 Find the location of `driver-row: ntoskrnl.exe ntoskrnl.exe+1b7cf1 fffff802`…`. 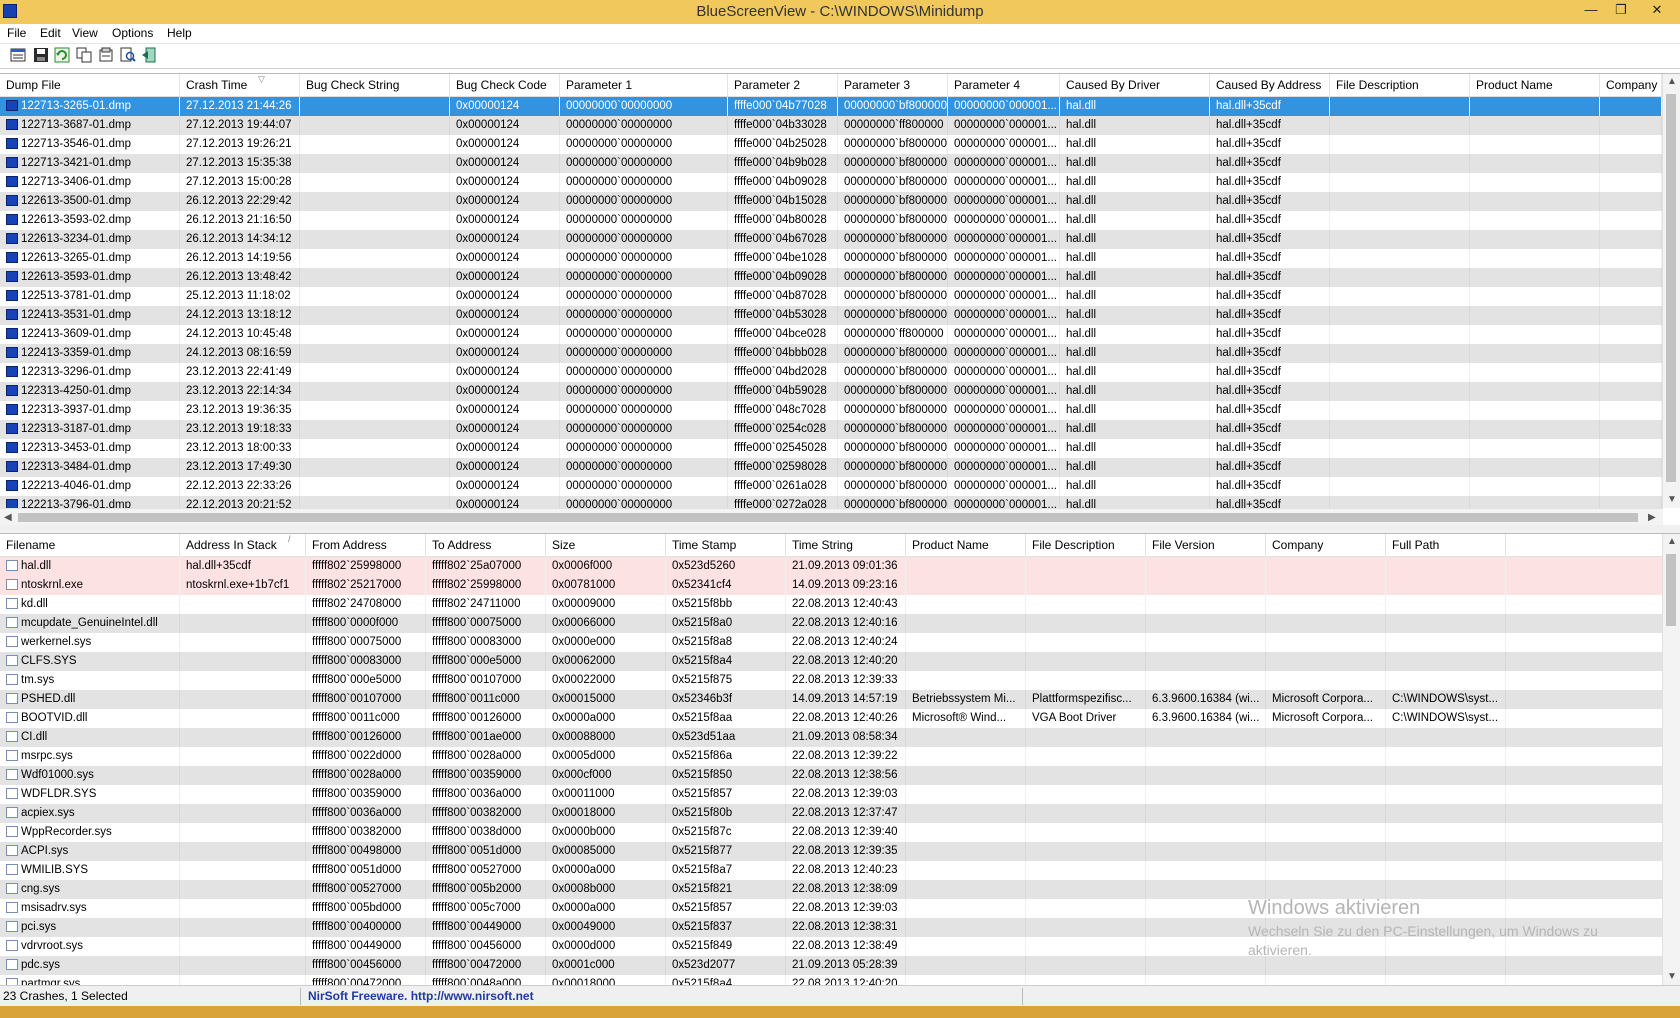

driver-row: ntoskrnl.exe ntoskrnl.exe+1b7cf1 fffff802`… is located at coordinates (831, 585).